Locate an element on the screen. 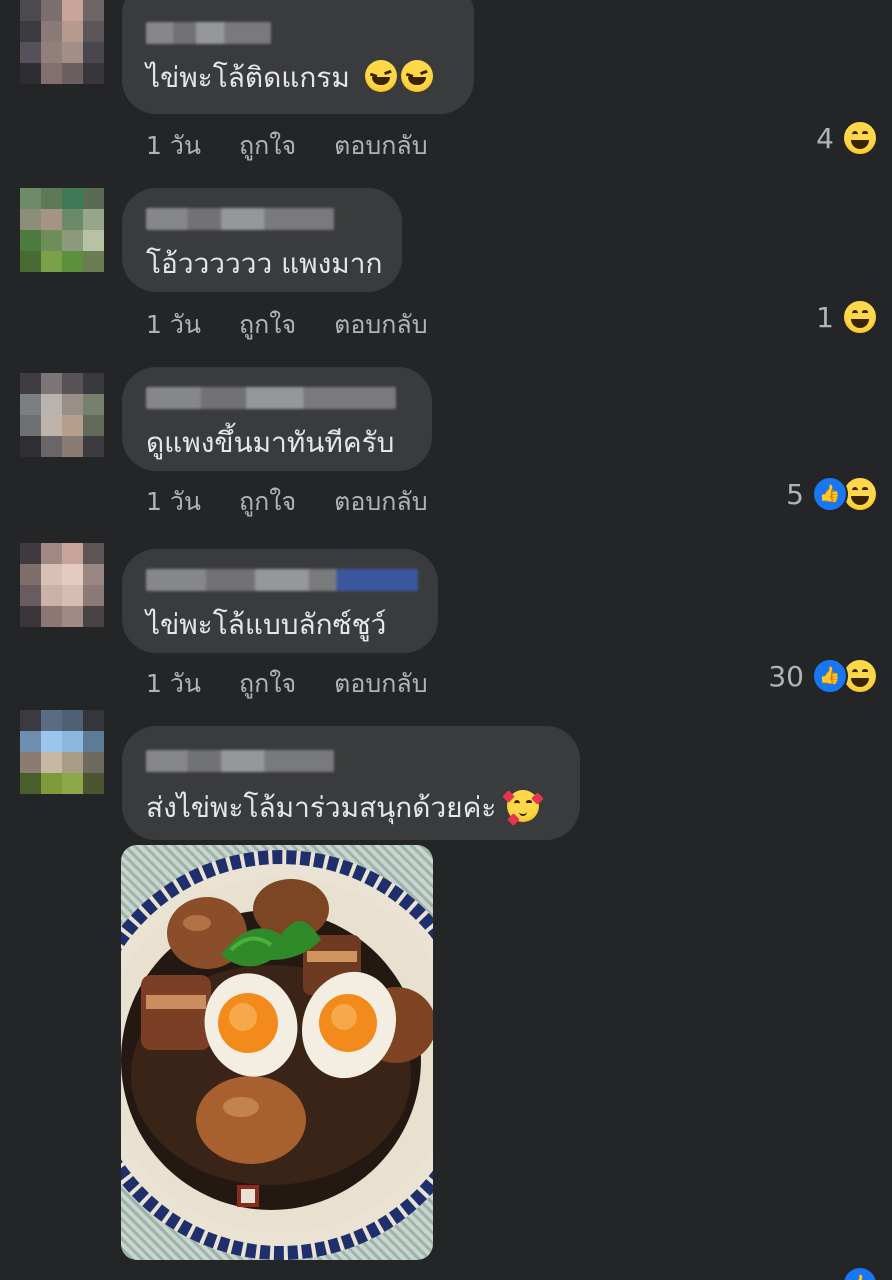 The image size is (892, 1280). reaction-summary: 👍 is located at coordinates (860, 1273).